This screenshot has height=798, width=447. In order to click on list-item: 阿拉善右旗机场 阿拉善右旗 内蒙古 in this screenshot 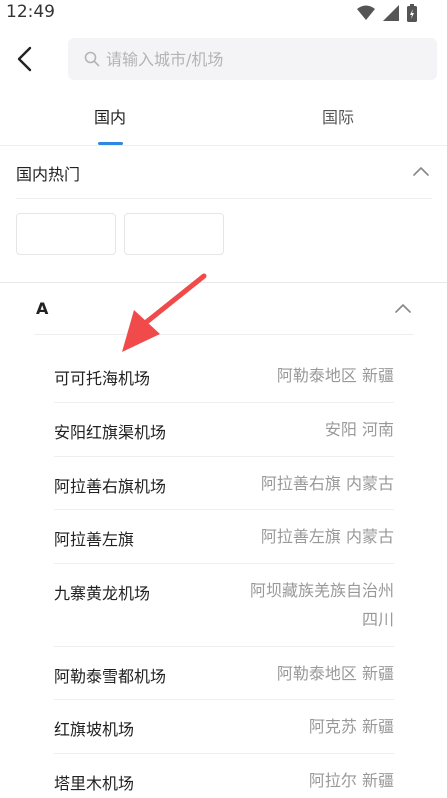, I will do `click(224, 483)`.